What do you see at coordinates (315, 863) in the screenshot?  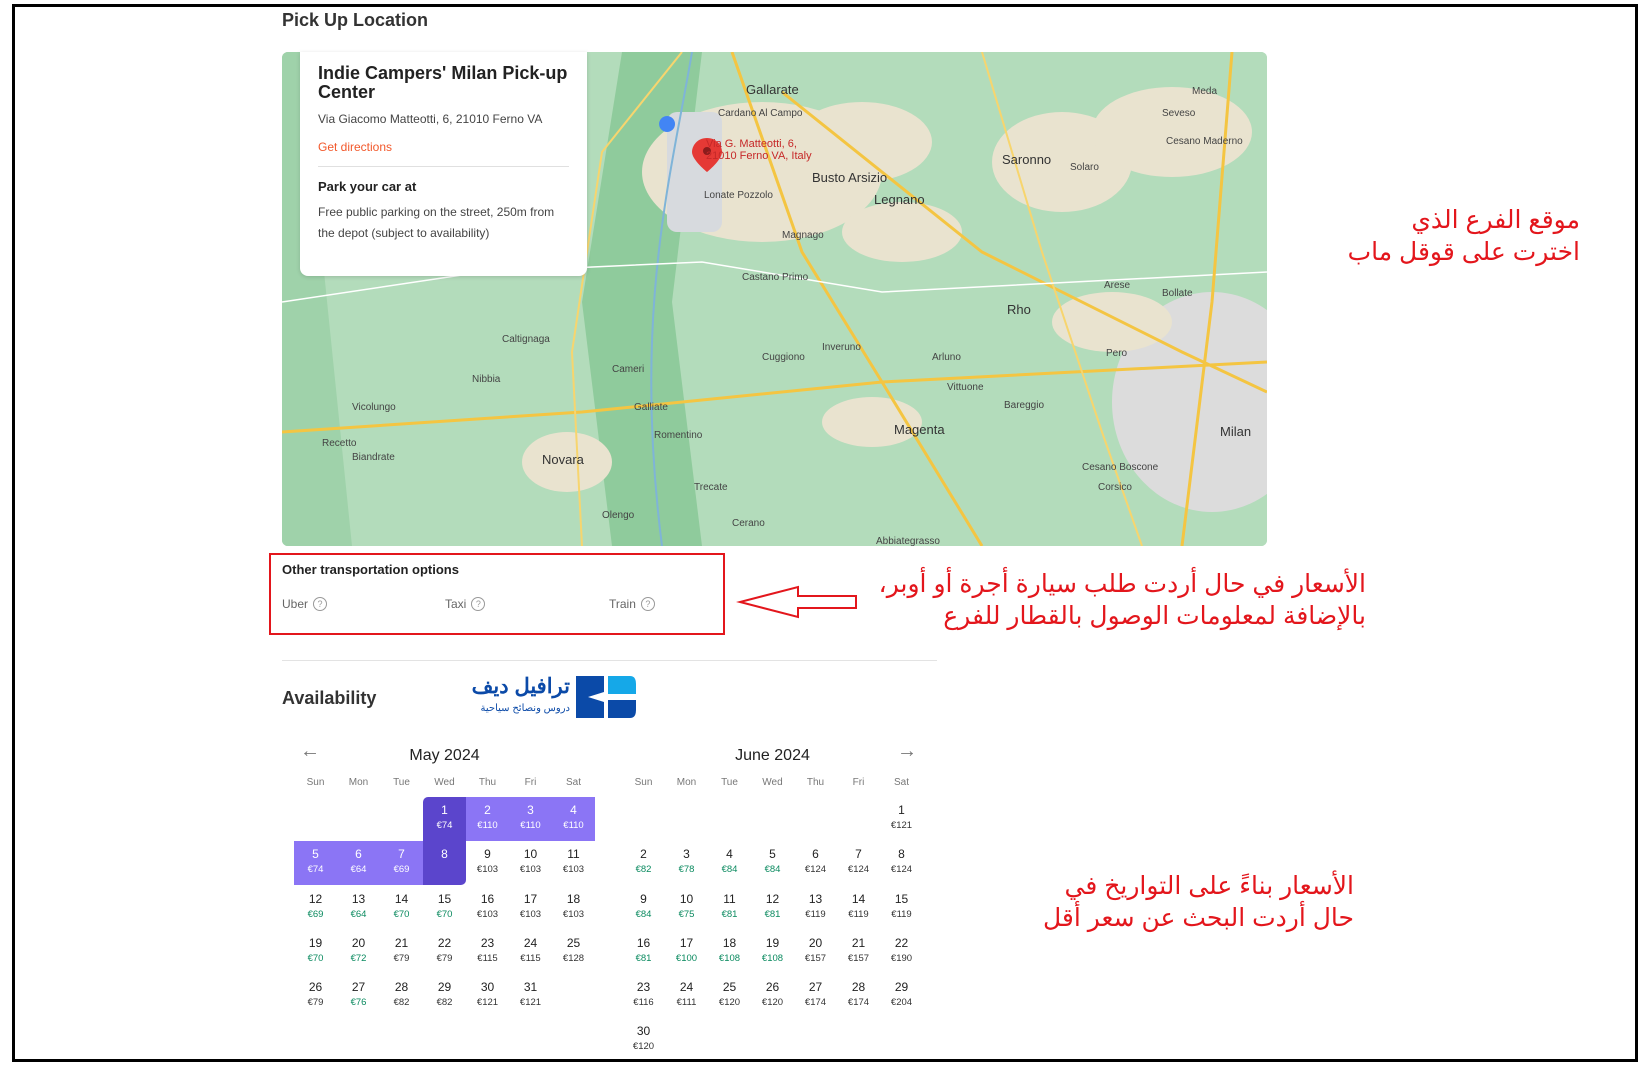 I see `calendar-day: 5 €74` at bounding box center [315, 863].